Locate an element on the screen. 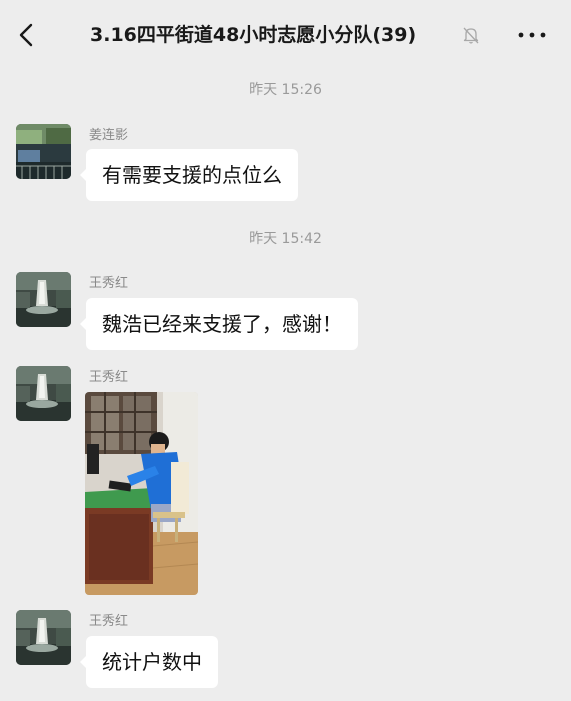 The image size is (571, 701). avatar-jiang-lianying is located at coordinates (43, 151).